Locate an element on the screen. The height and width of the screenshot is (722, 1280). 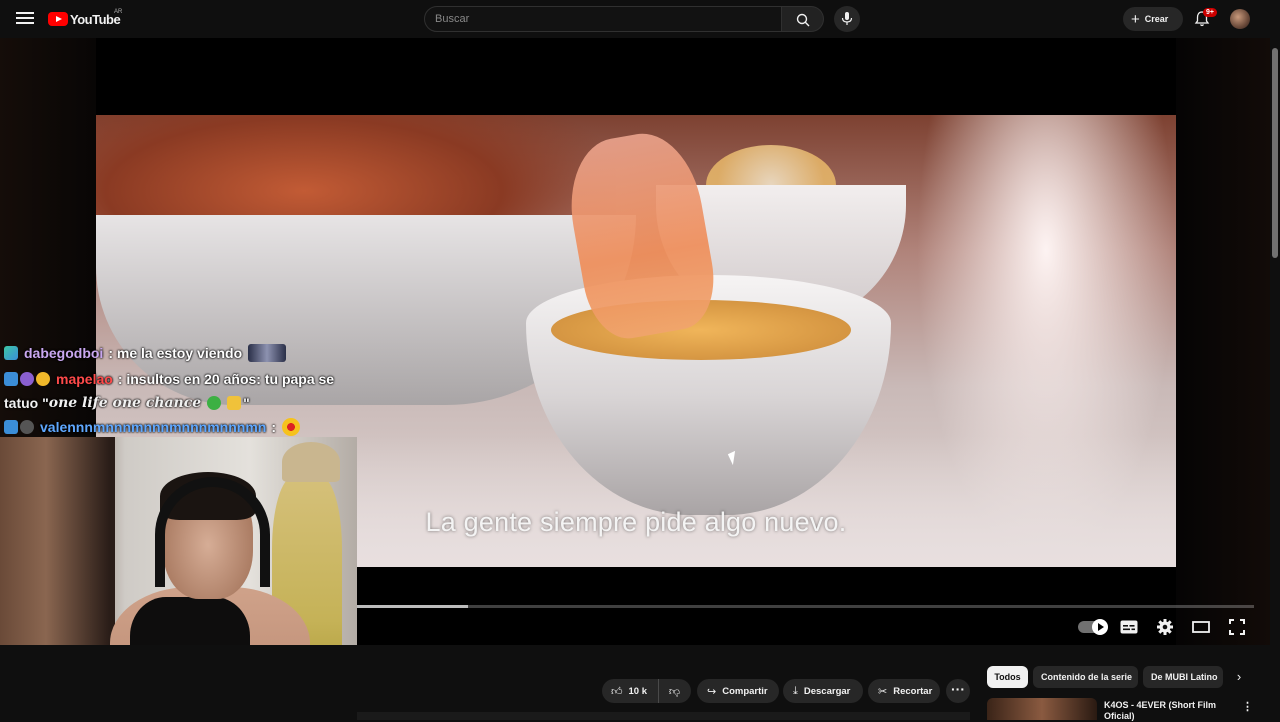
create-button: + Crear is located at coordinates (1153, 19).